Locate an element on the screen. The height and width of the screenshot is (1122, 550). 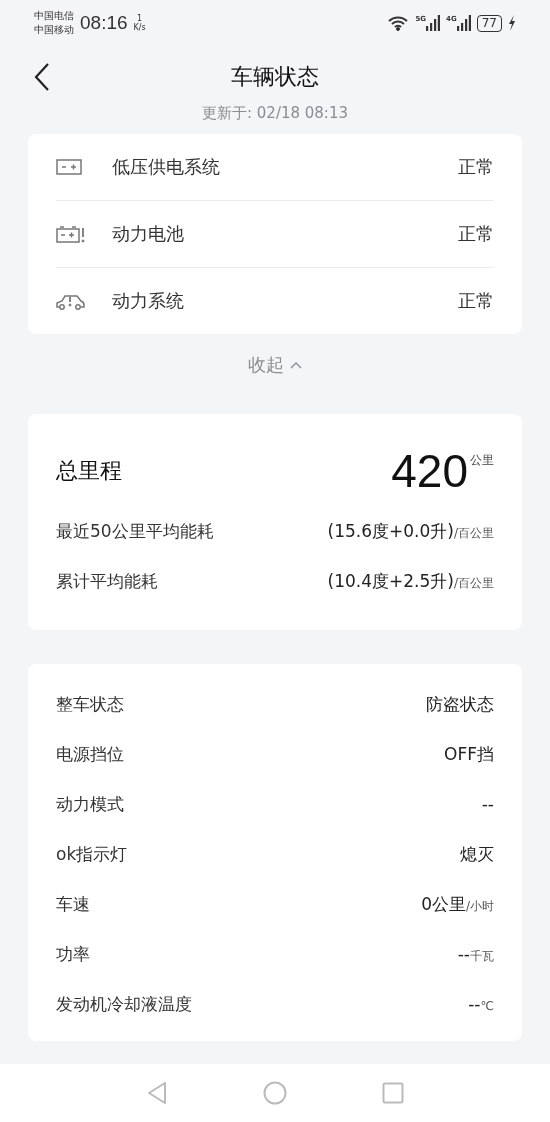
charging-icon is located at coordinates (512, 23).